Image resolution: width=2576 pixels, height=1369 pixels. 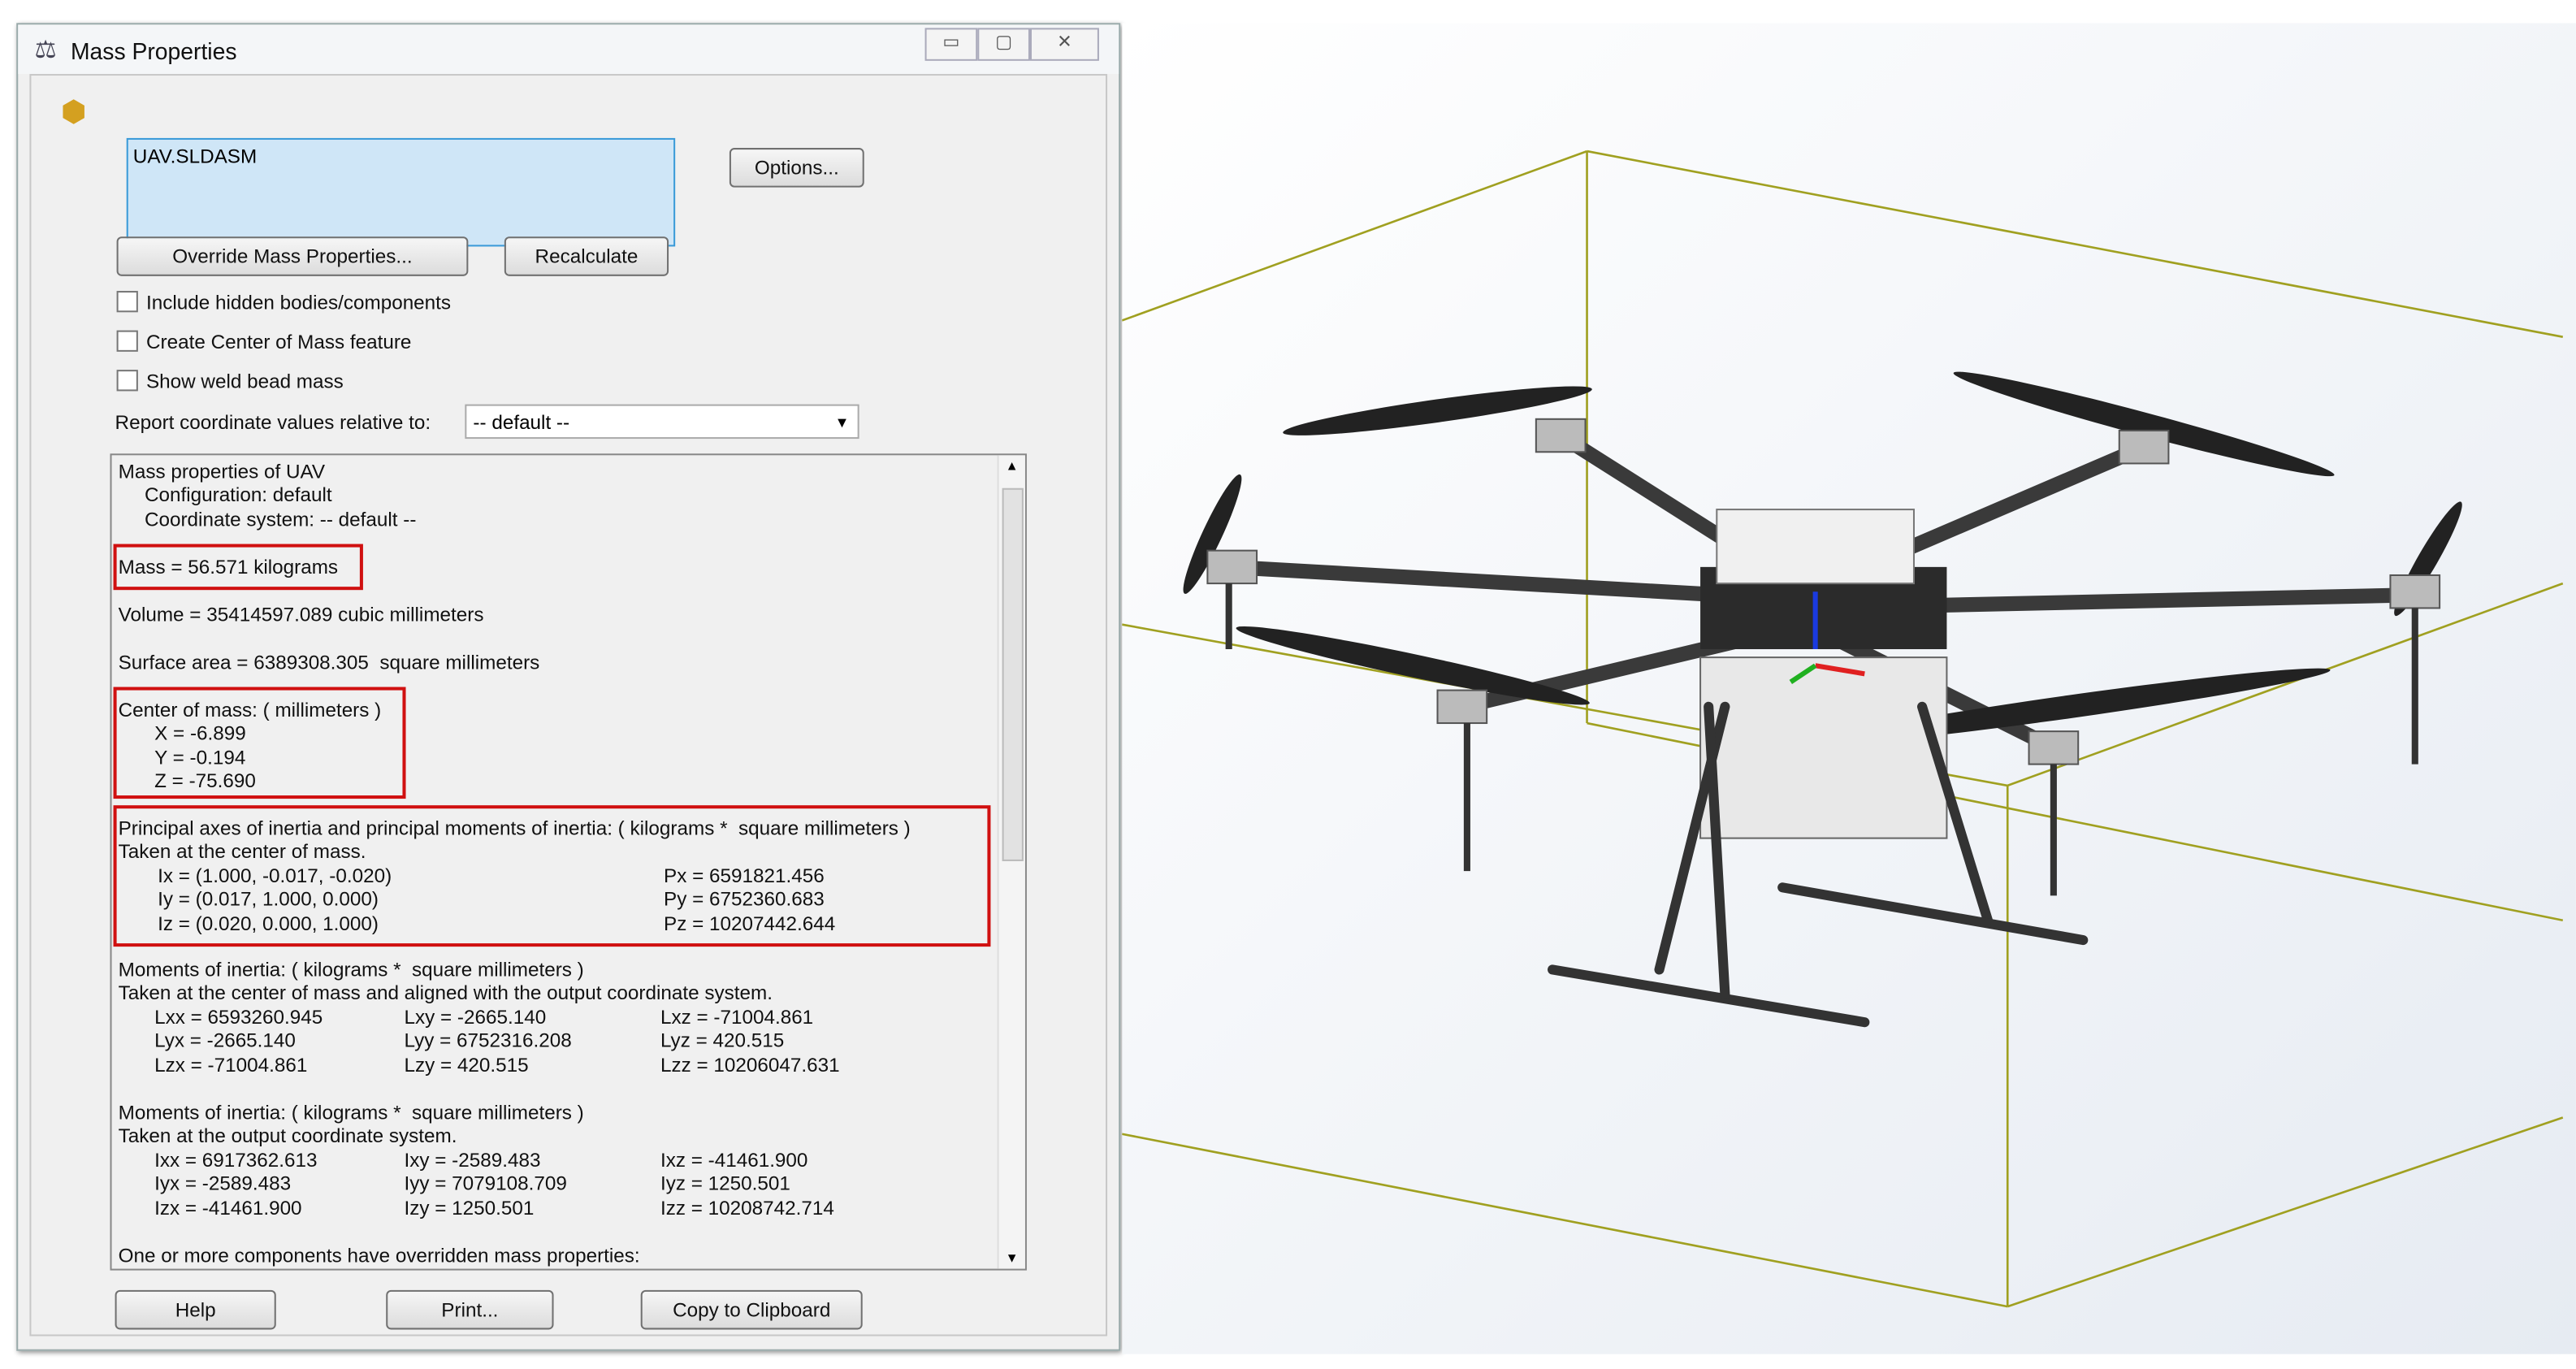 I want to click on com-y: Y = -0.194, so click(x=200, y=757).